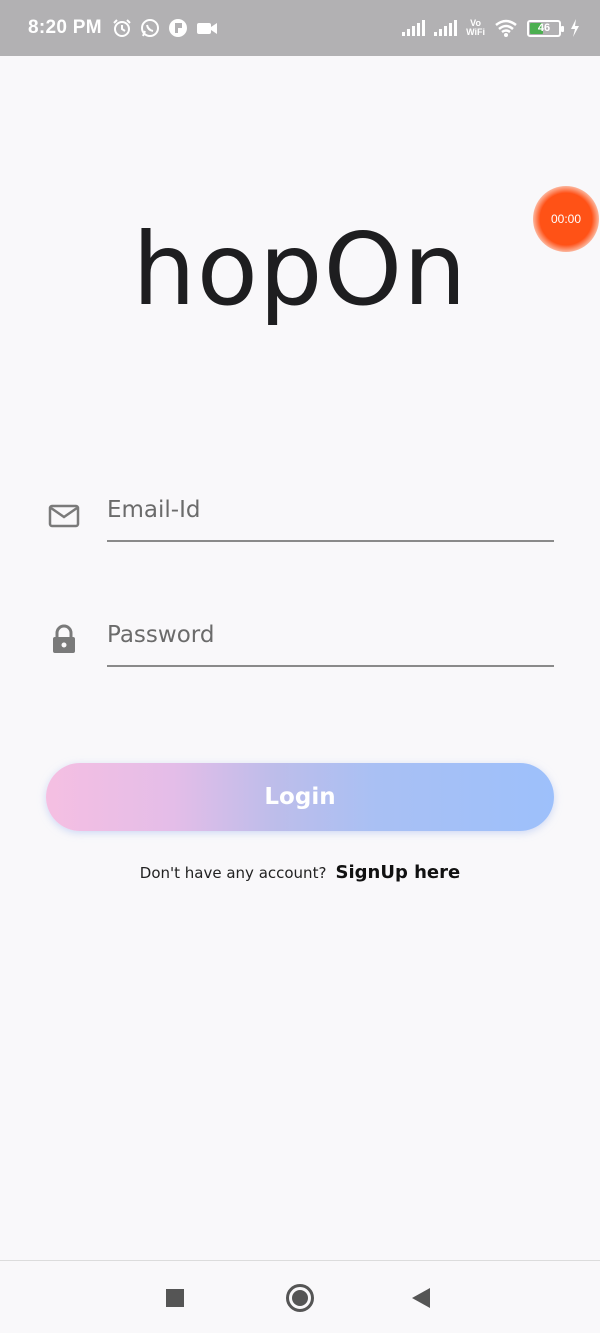  What do you see at coordinates (475, 32) in the screenshot?
I see `vowifi-bottom: WiFi` at bounding box center [475, 32].